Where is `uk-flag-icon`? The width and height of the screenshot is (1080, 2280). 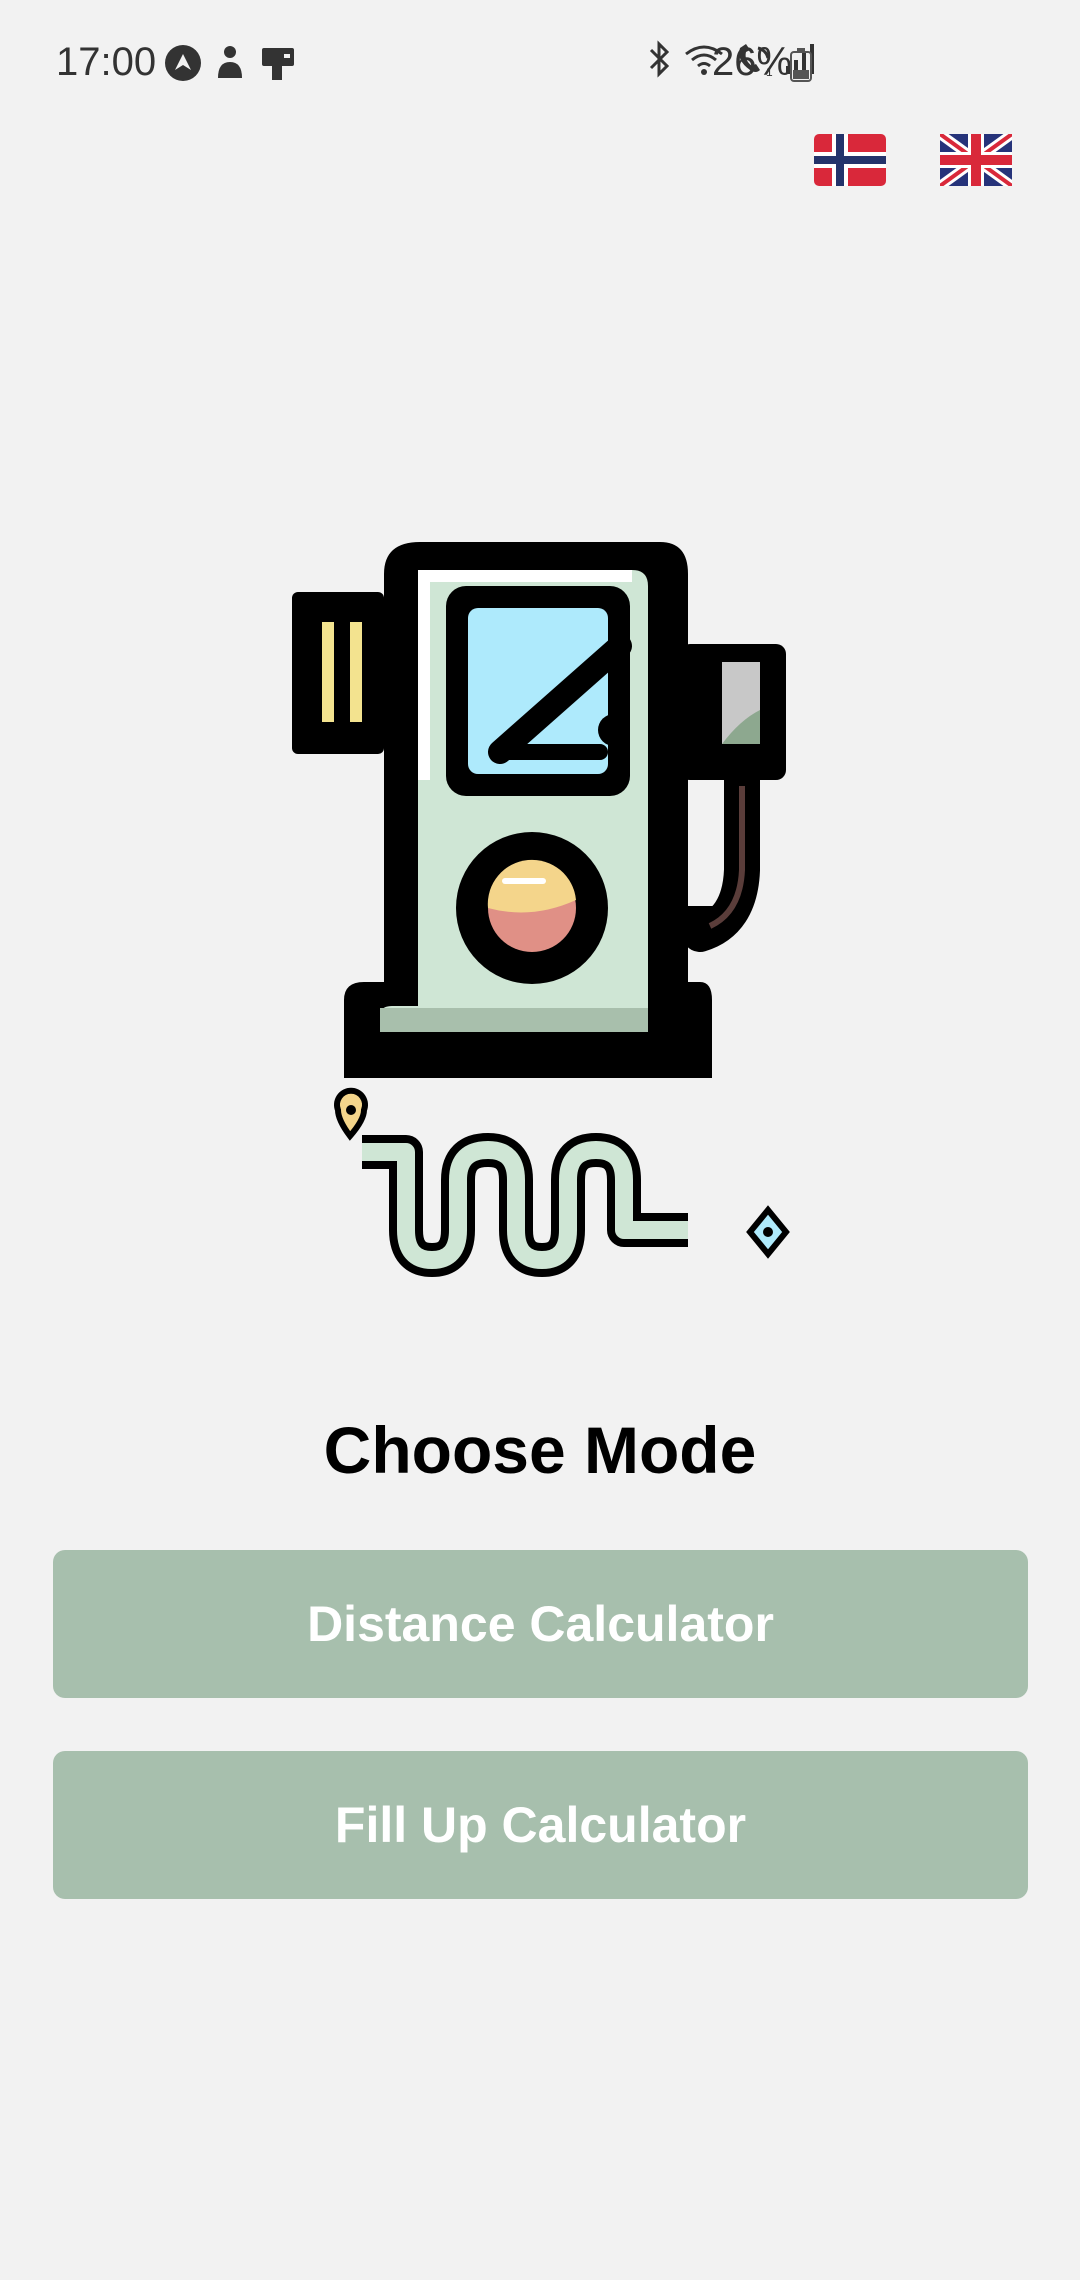
uk-flag-icon is located at coordinates (976, 160).